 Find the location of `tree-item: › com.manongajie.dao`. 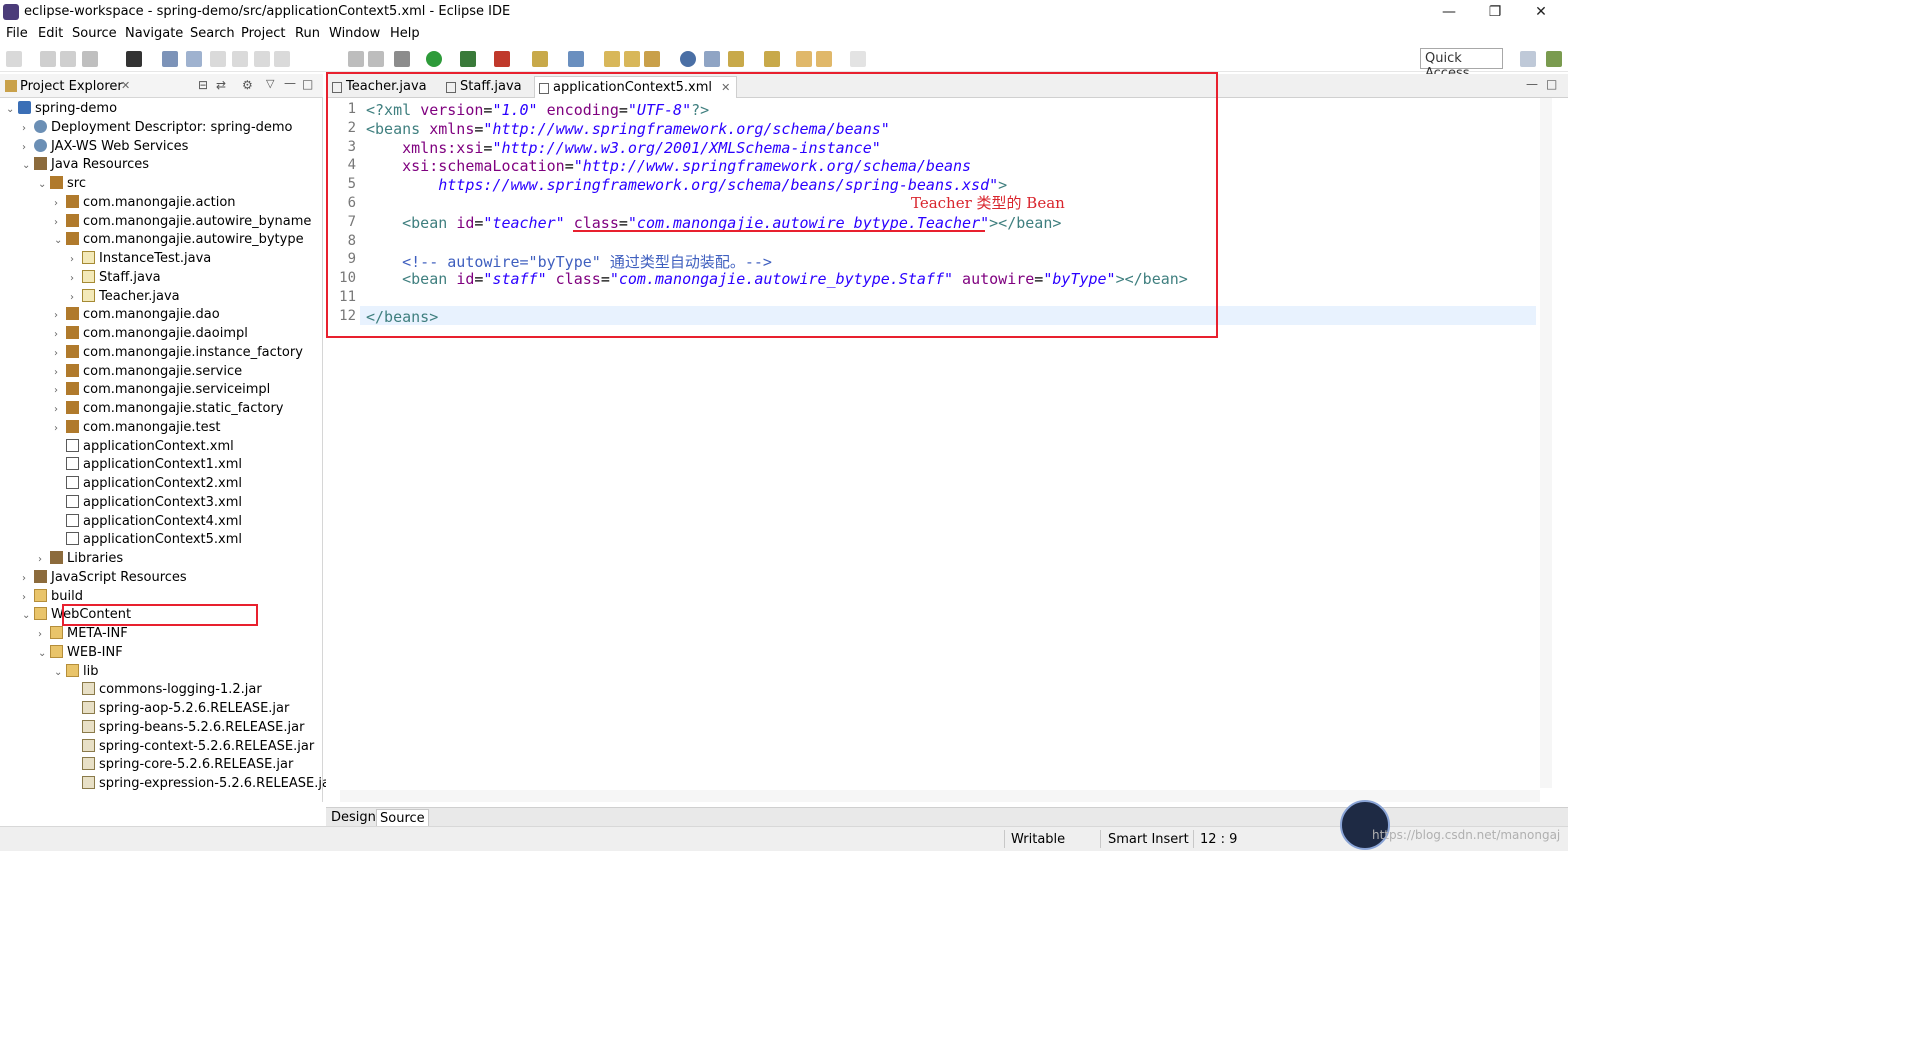

tree-item: › com.manongajie.dao is located at coordinates (137, 315).